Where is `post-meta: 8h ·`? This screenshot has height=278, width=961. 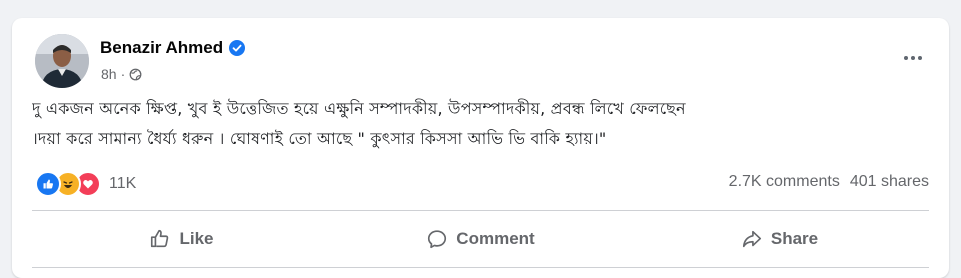
post-meta: 8h · is located at coordinates (121, 74).